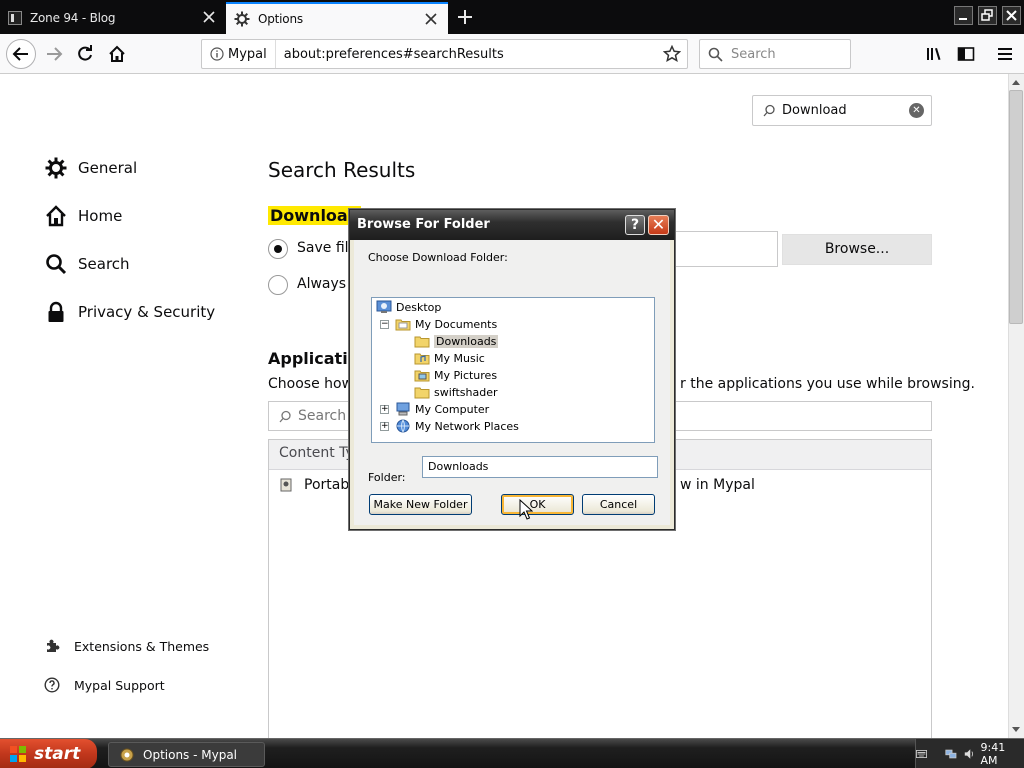 The image size is (1024, 768). I want to click on forward-arrow-icon, so click(55, 54).